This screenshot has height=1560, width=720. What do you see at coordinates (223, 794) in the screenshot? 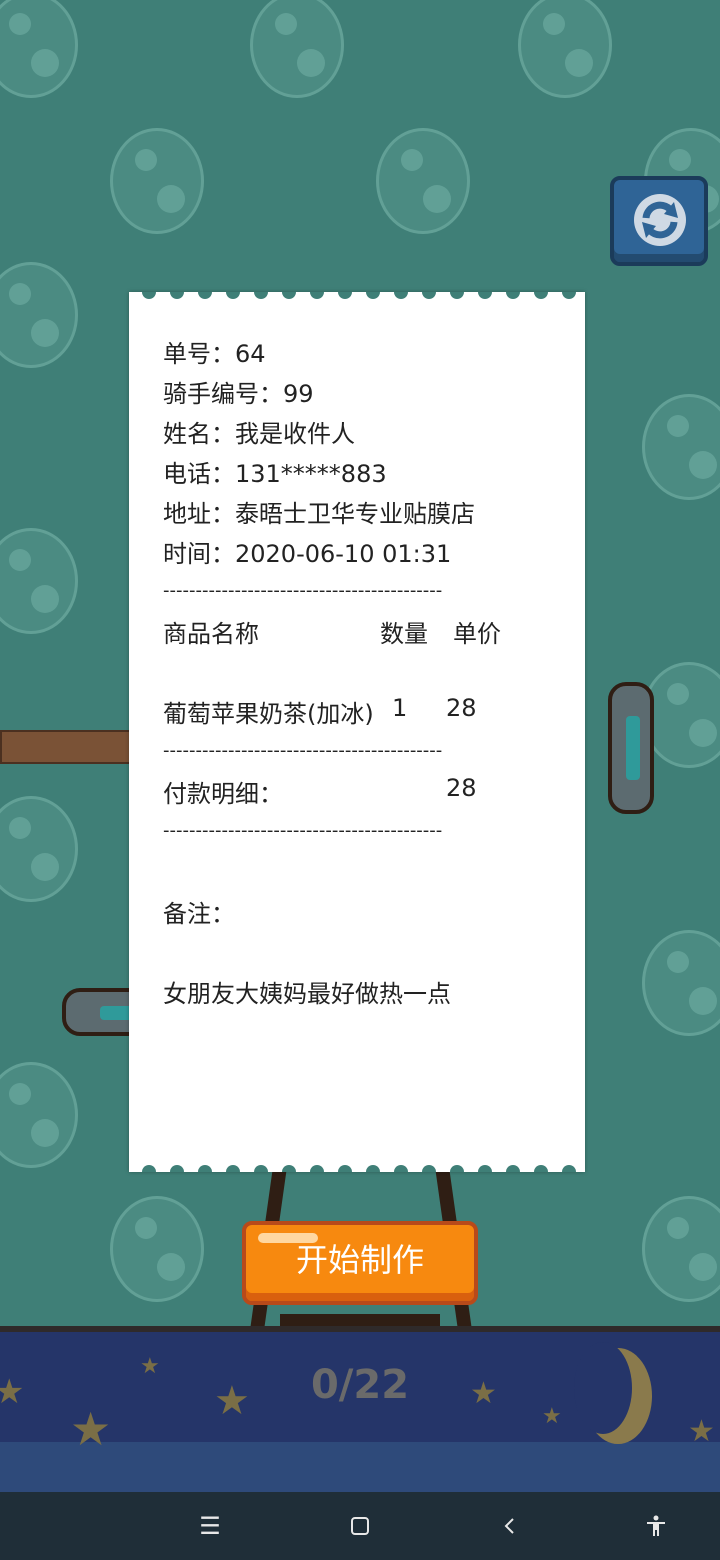
I see `payment-label: 付款明细：` at bounding box center [223, 794].